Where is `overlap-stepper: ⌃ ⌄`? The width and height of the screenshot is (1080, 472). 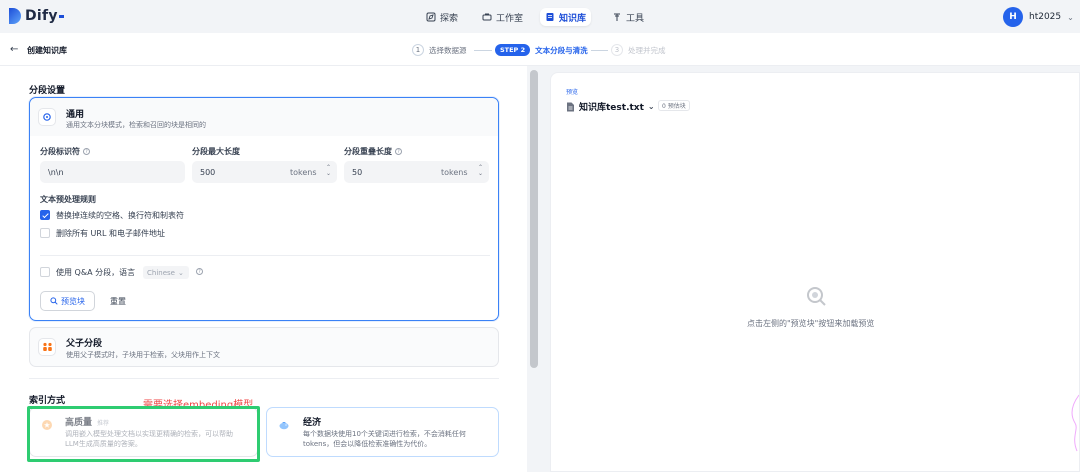
overlap-stepper: ⌃ ⌄ is located at coordinates (480, 171).